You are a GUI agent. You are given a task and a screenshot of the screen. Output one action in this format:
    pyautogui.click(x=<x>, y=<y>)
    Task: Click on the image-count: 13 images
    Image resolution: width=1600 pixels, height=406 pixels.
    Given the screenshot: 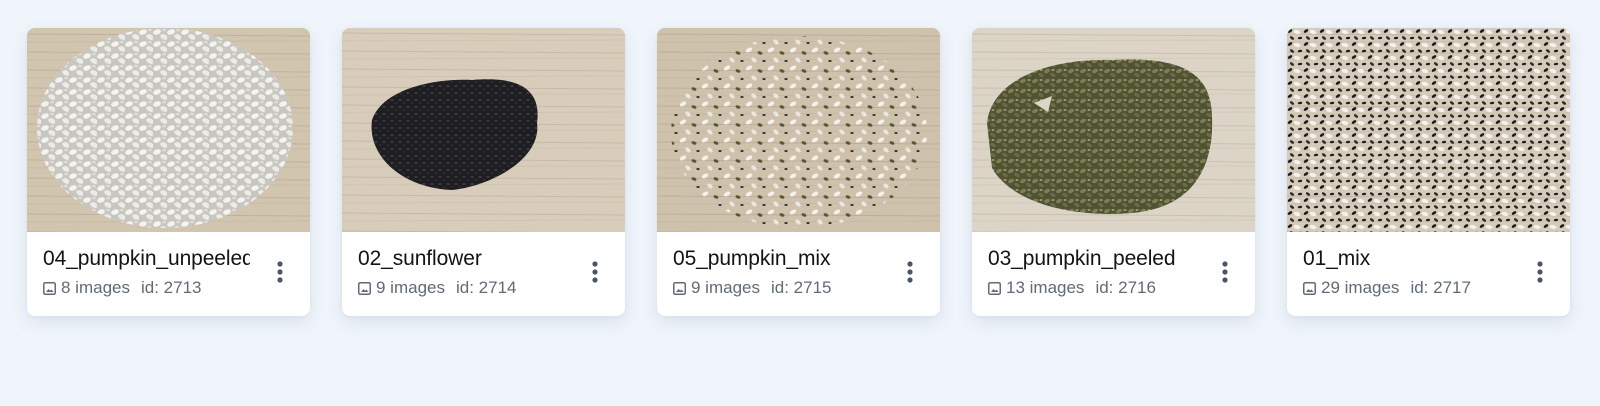 What is the action you would take?
    pyautogui.click(x=1045, y=287)
    